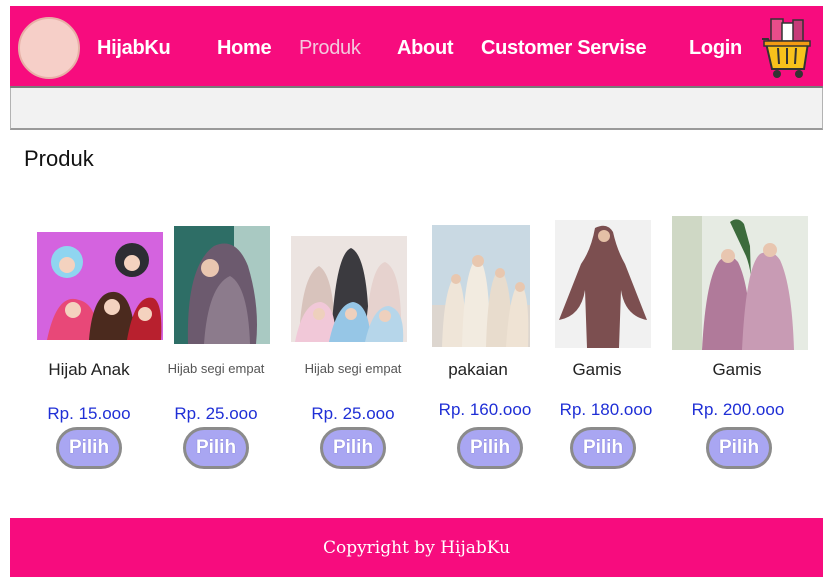 The height and width of the screenshot is (577, 827). I want to click on section-title: Produk, so click(59, 158).